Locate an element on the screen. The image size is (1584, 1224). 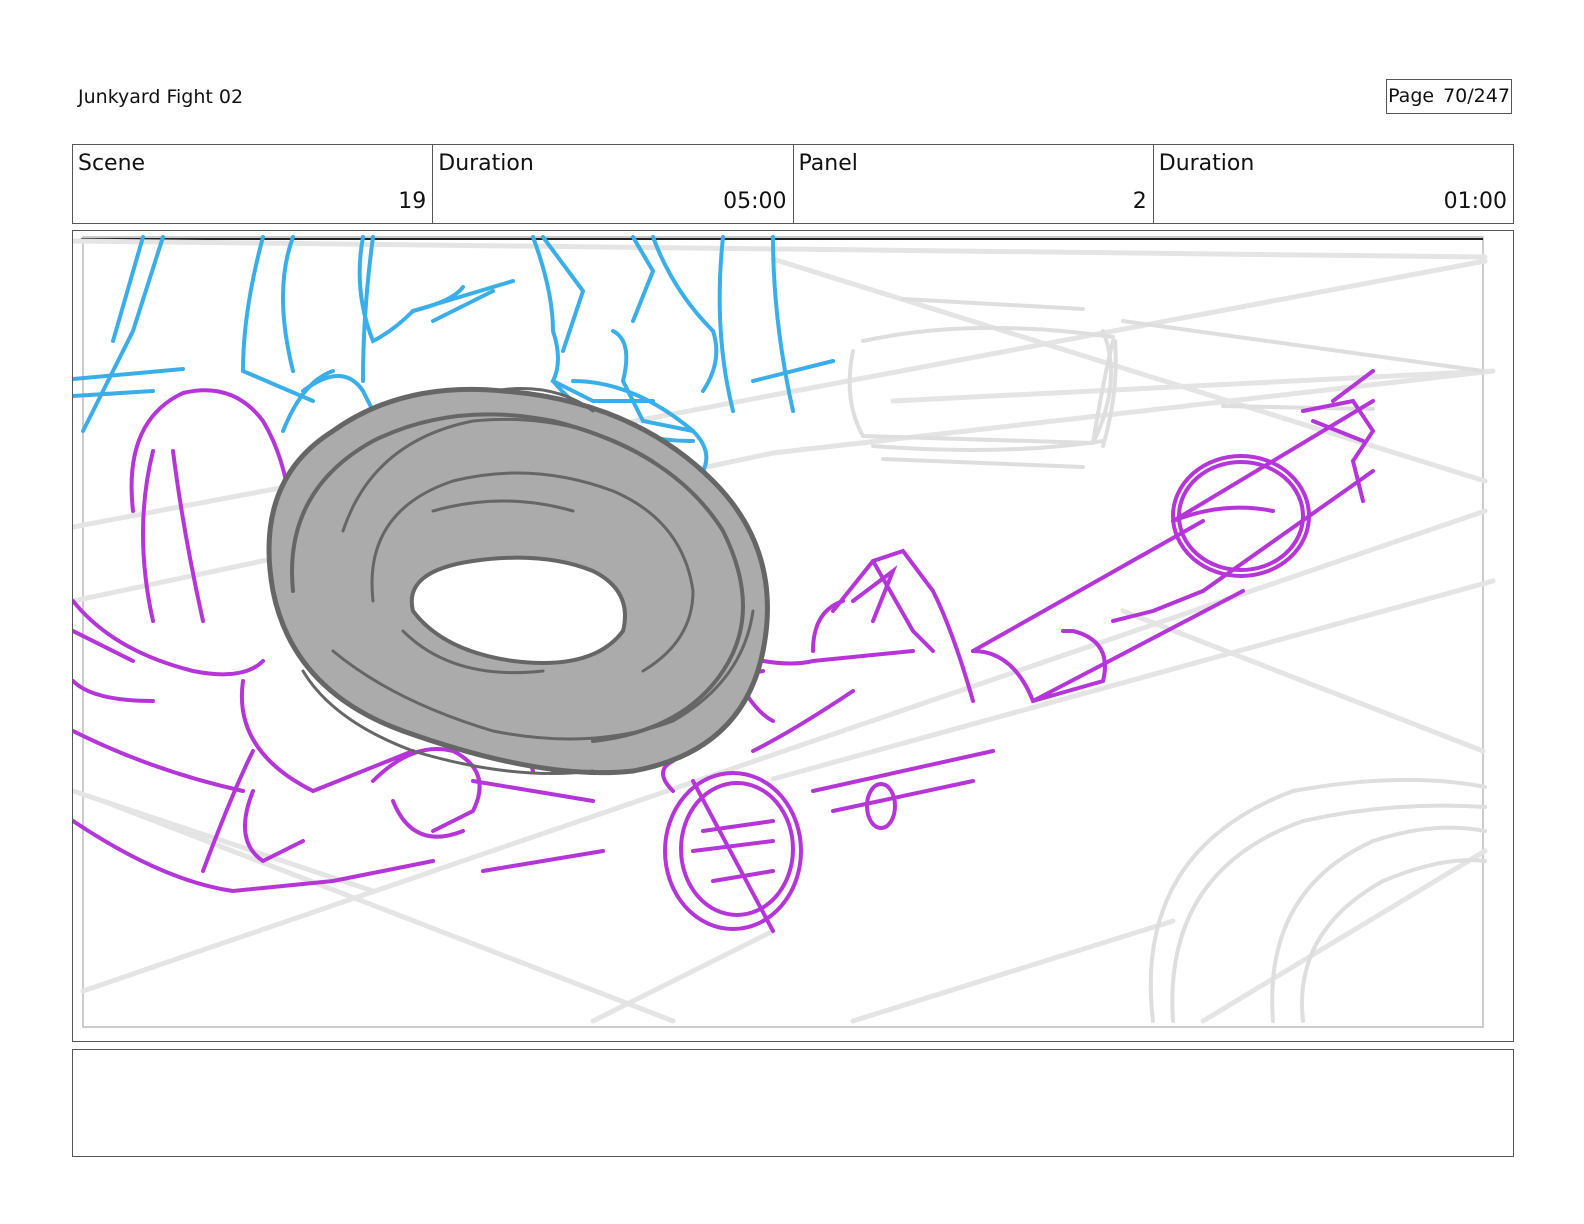
panel-cell: Panel 2 is located at coordinates (974, 184).